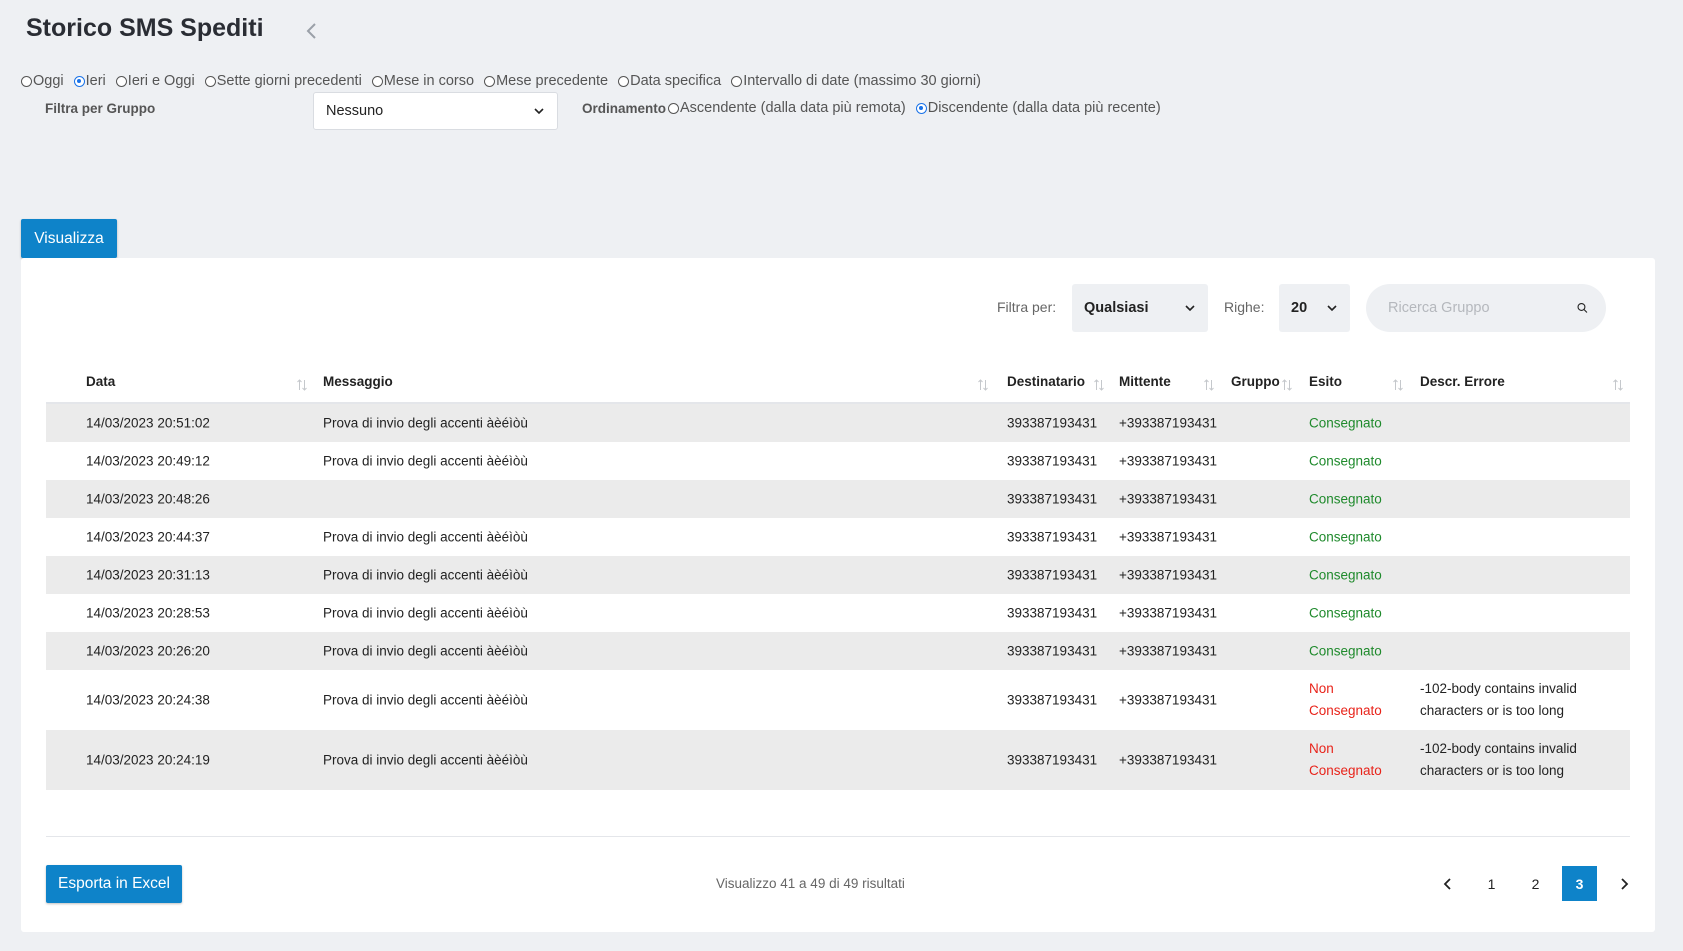 This screenshot has width=1683, height=951. I want to click on results-summary: Visualizzo 41 a 49 di 49 risultati, so click(810, 883).